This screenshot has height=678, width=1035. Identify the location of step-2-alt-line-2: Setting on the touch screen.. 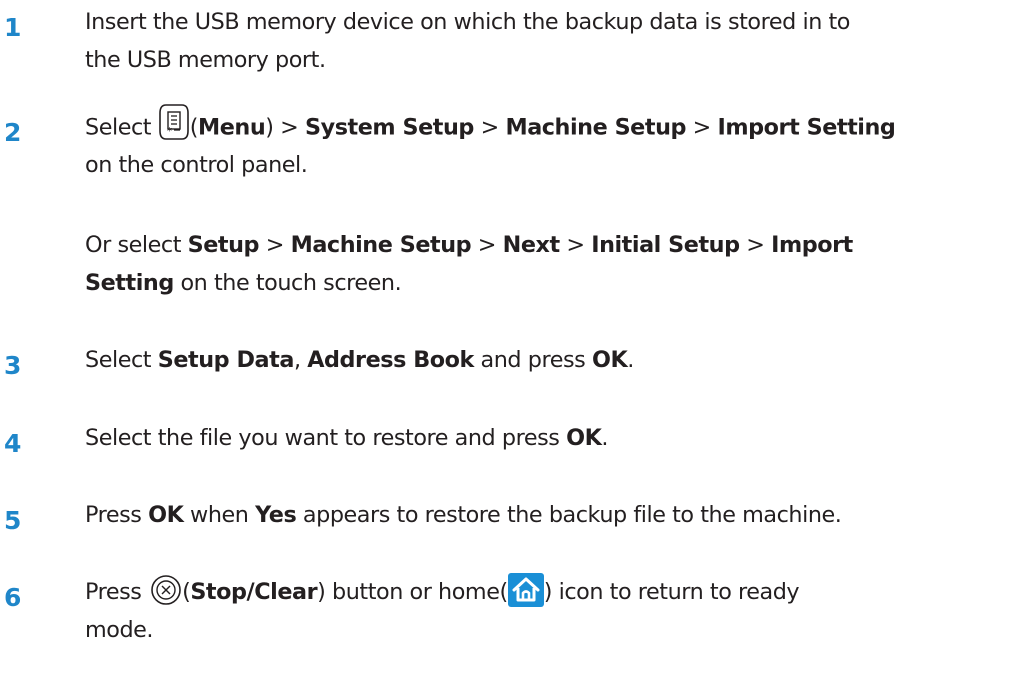
(243, 282).